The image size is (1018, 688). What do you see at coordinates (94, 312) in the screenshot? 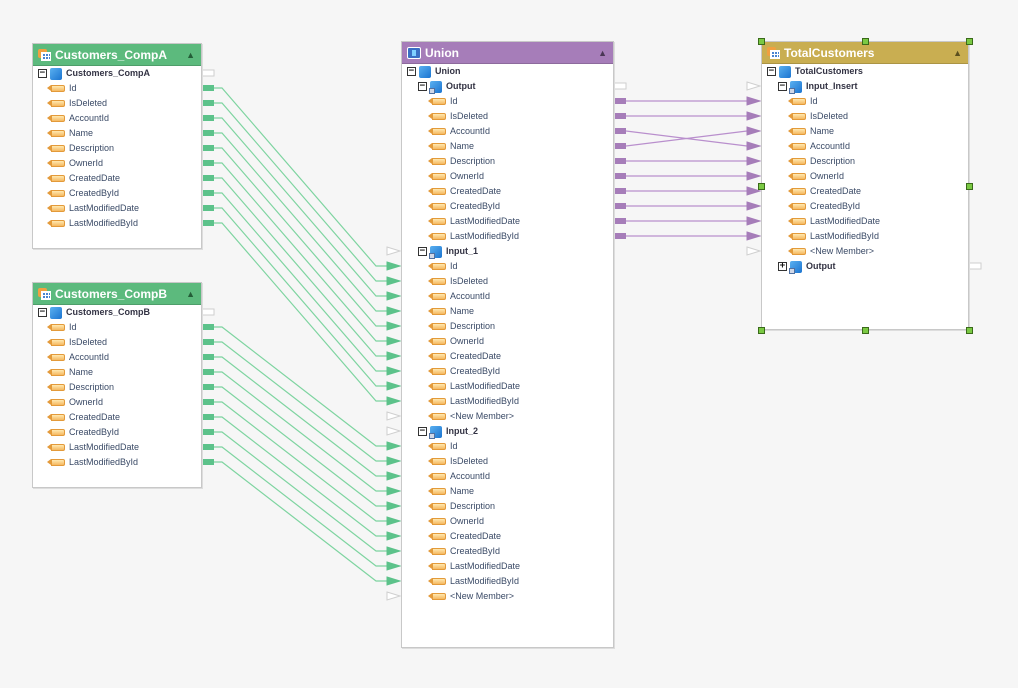
I see `tree-node: − Customers_CompB` at bounding box center [94, 312].